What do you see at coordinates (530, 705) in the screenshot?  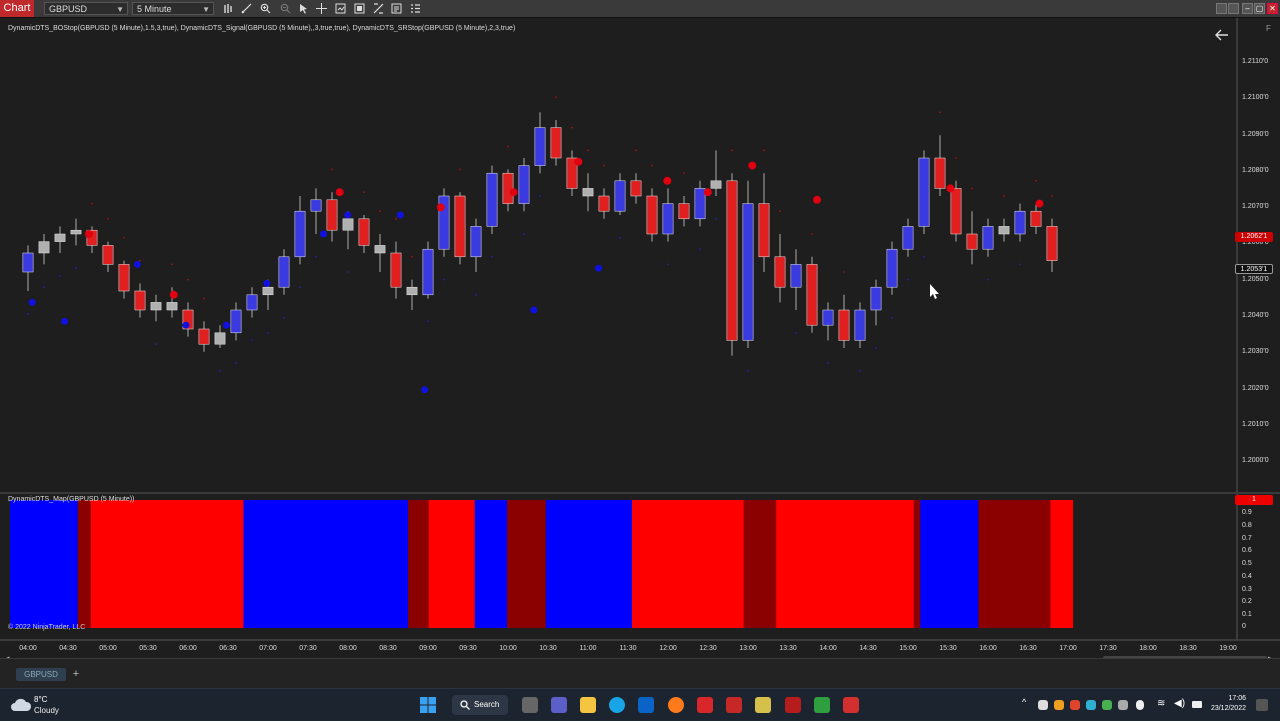 I see `task-view-icon` at bounding box center [530, 705].